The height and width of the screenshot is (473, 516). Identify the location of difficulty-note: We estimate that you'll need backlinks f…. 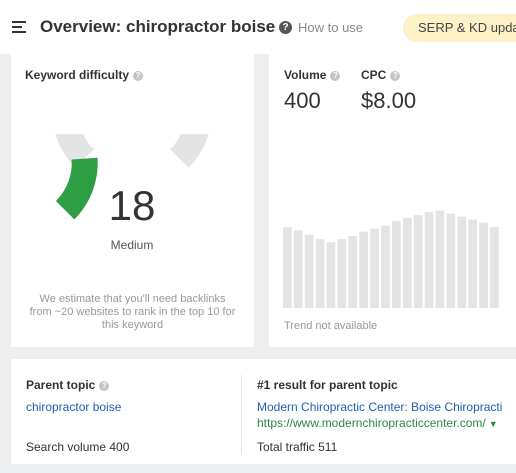
(132, 312).